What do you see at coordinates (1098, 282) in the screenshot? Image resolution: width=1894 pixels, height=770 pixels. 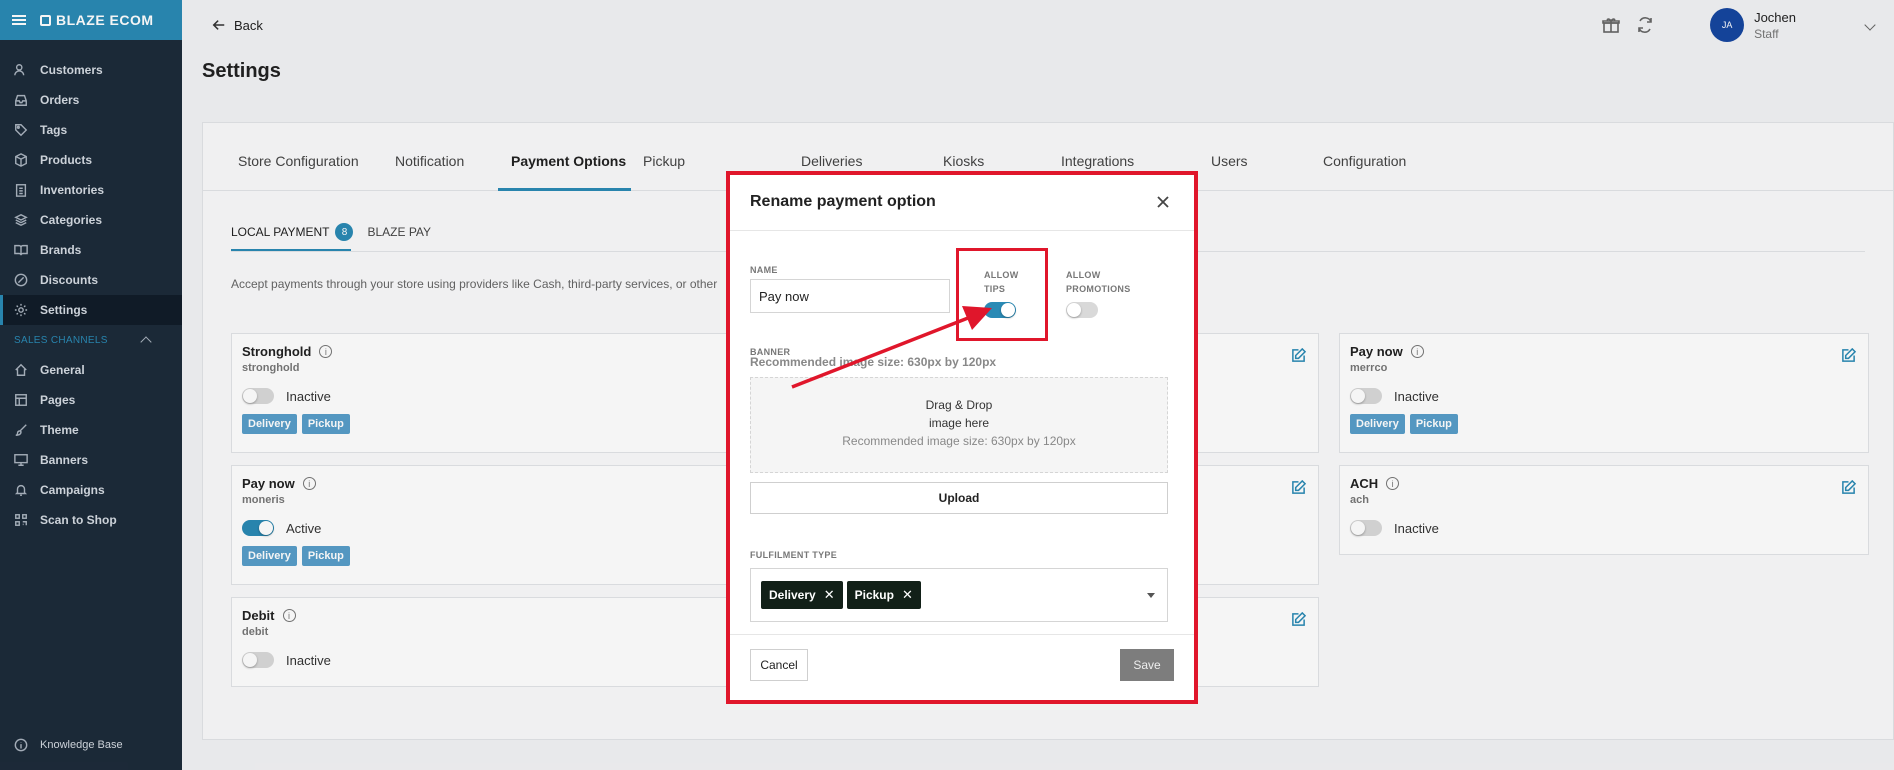 I see `allow-promotions-label: ALLOW PROMOTIONS` at bounding box center [1098, 282].